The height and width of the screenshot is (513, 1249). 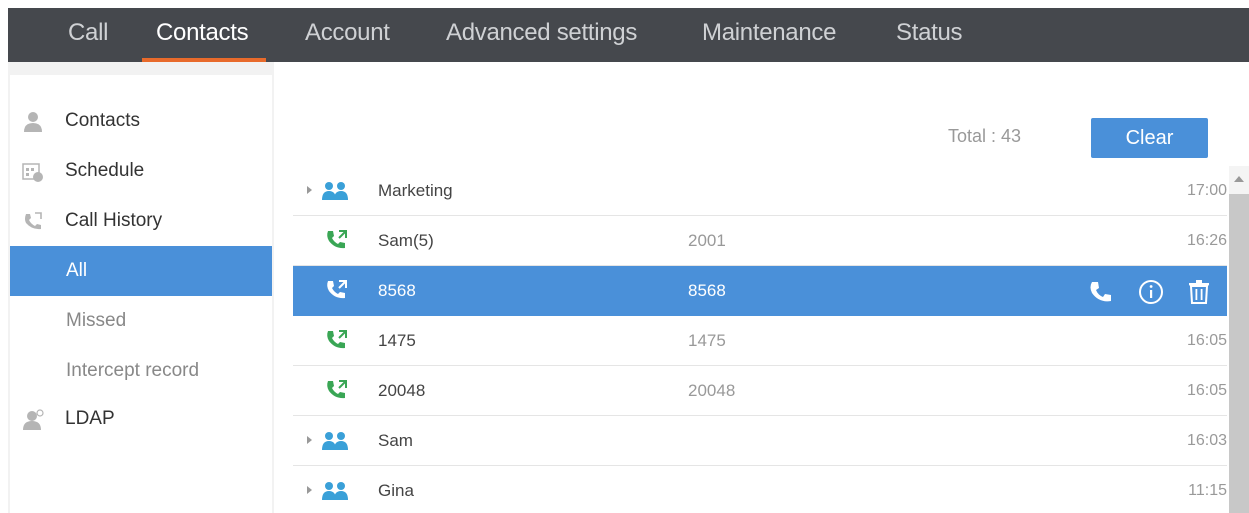 What do you see at coordinates (395, 440) in the screenshot?
I see `contact-name: Sam` at bounding box center [395, 440].